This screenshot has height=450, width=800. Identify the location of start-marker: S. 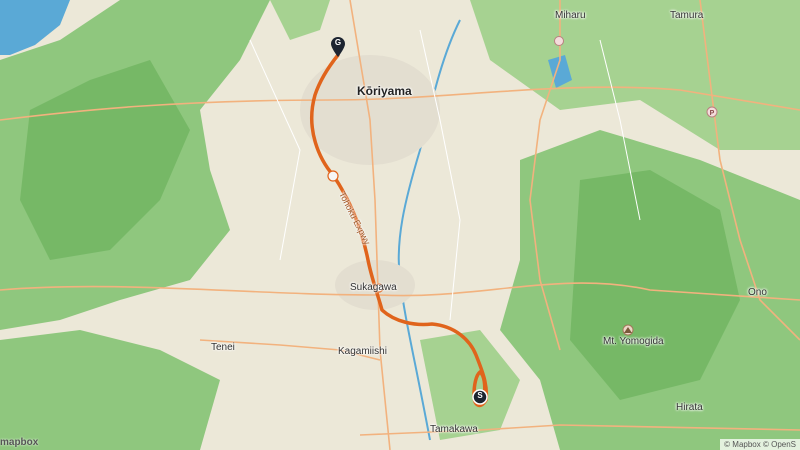
(480, 398).